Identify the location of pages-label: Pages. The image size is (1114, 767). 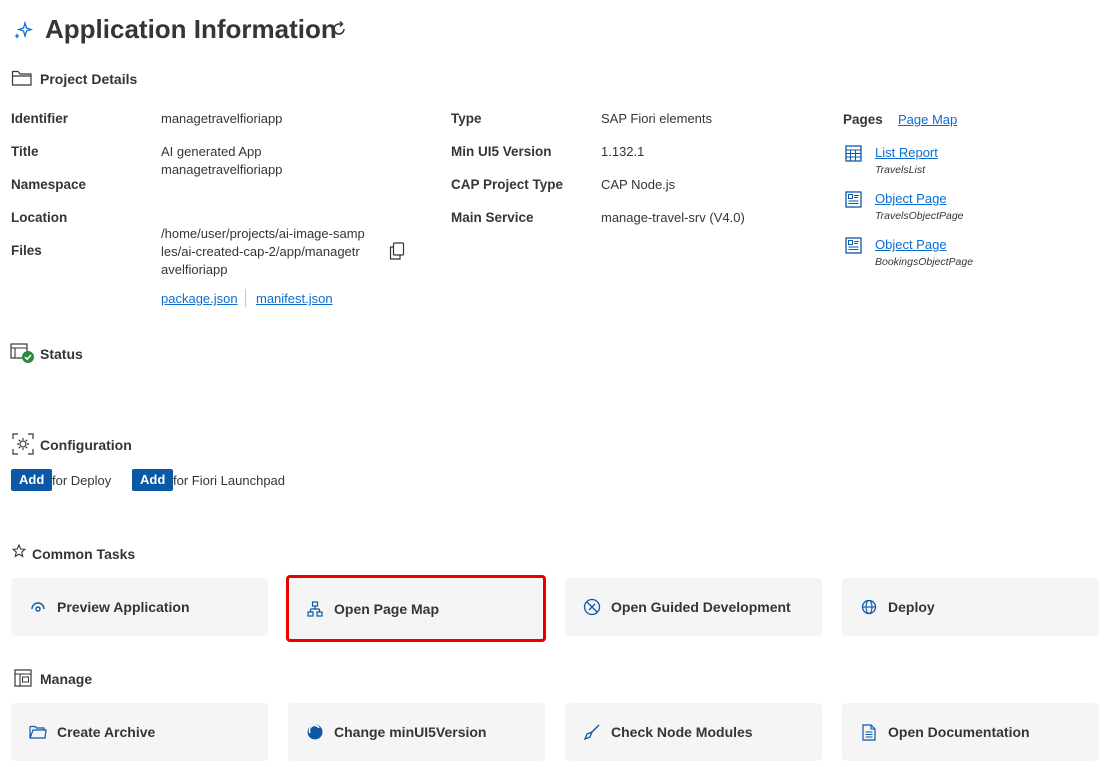
(863, 119).